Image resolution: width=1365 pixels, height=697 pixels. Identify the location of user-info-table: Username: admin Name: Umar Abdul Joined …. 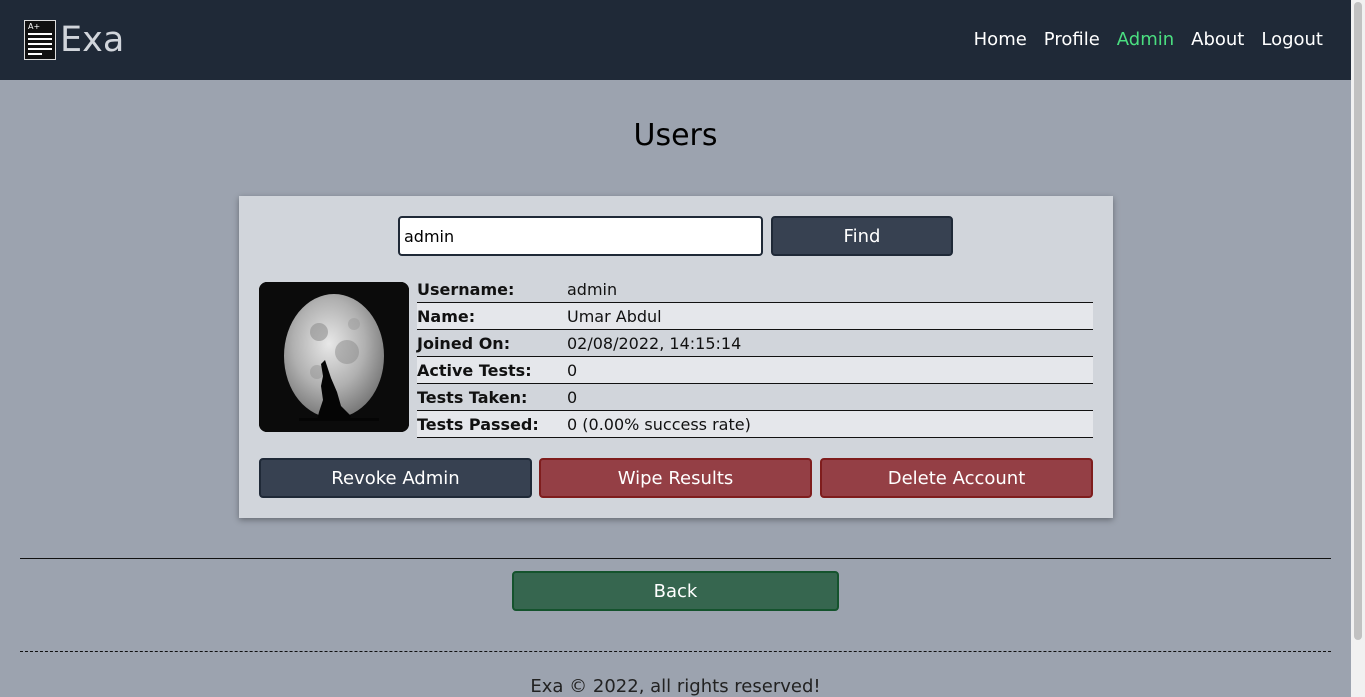
(755, 357).